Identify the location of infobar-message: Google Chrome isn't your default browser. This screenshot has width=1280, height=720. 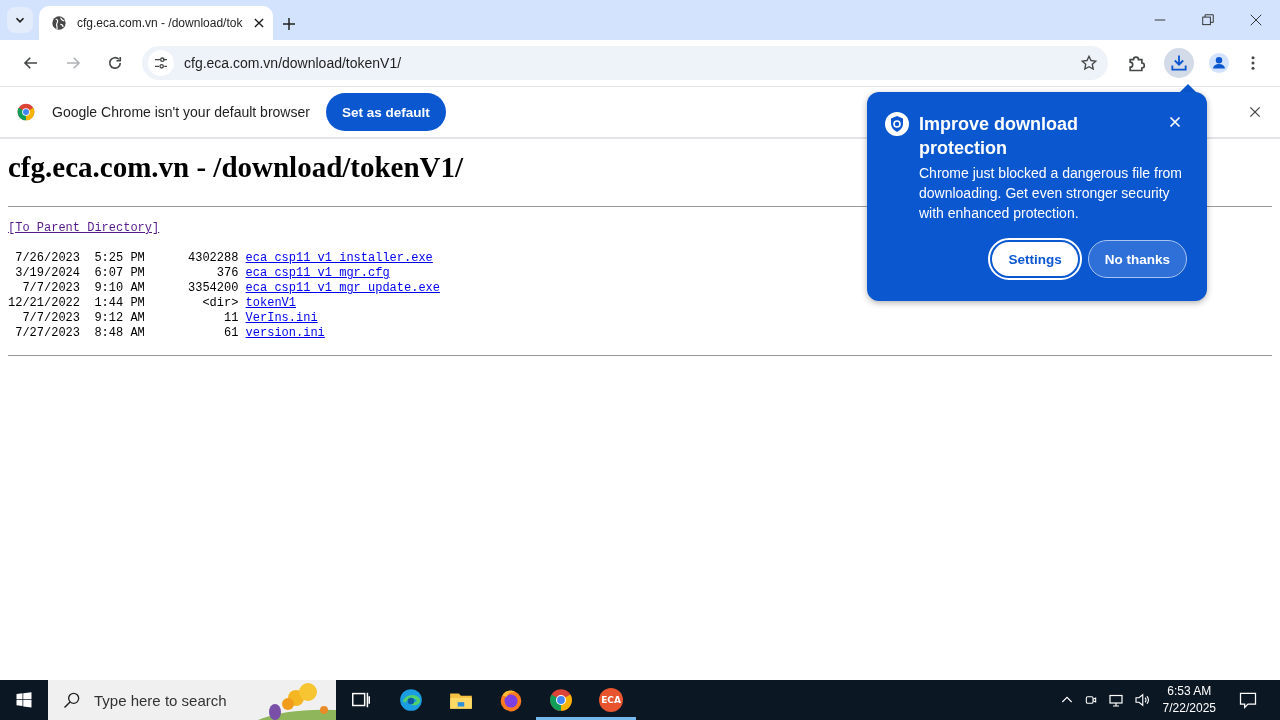
(181, 112).